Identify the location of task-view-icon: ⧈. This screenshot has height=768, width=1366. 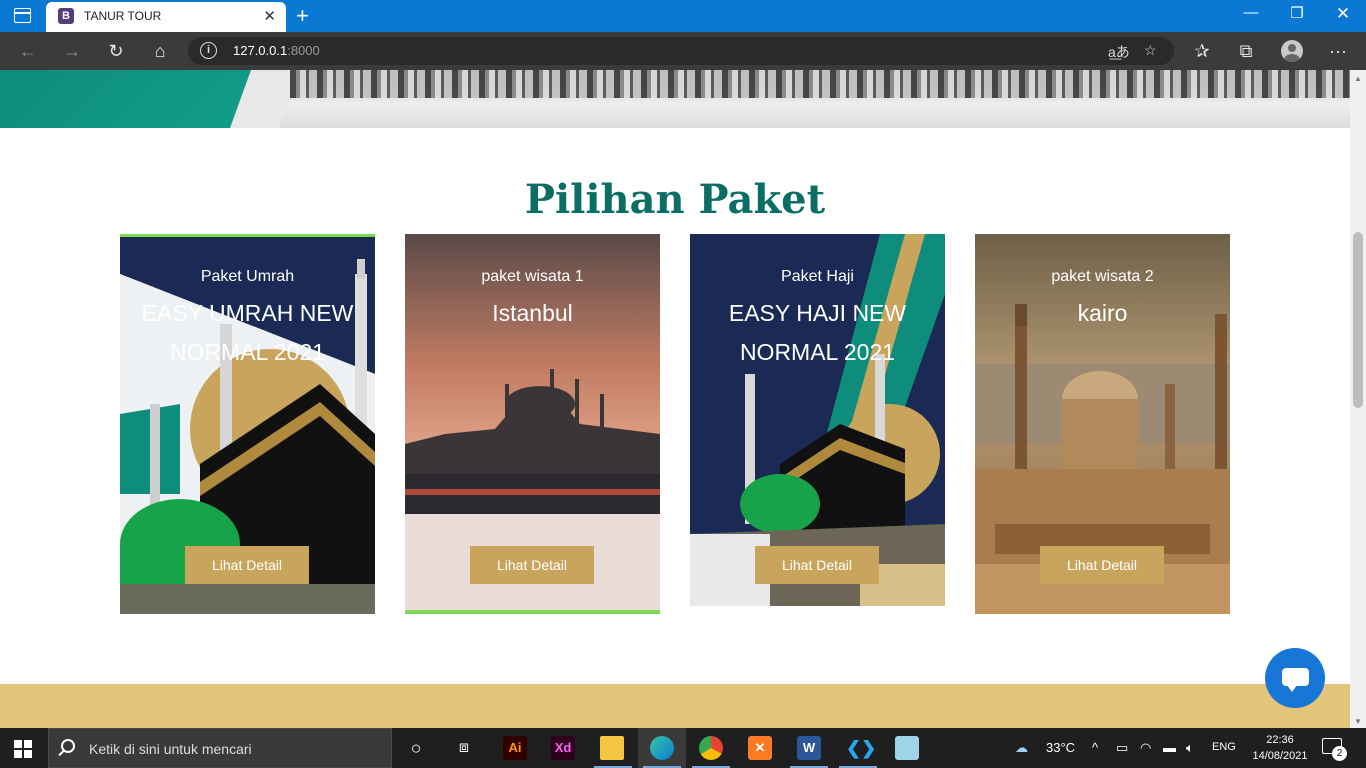
(464, 748).